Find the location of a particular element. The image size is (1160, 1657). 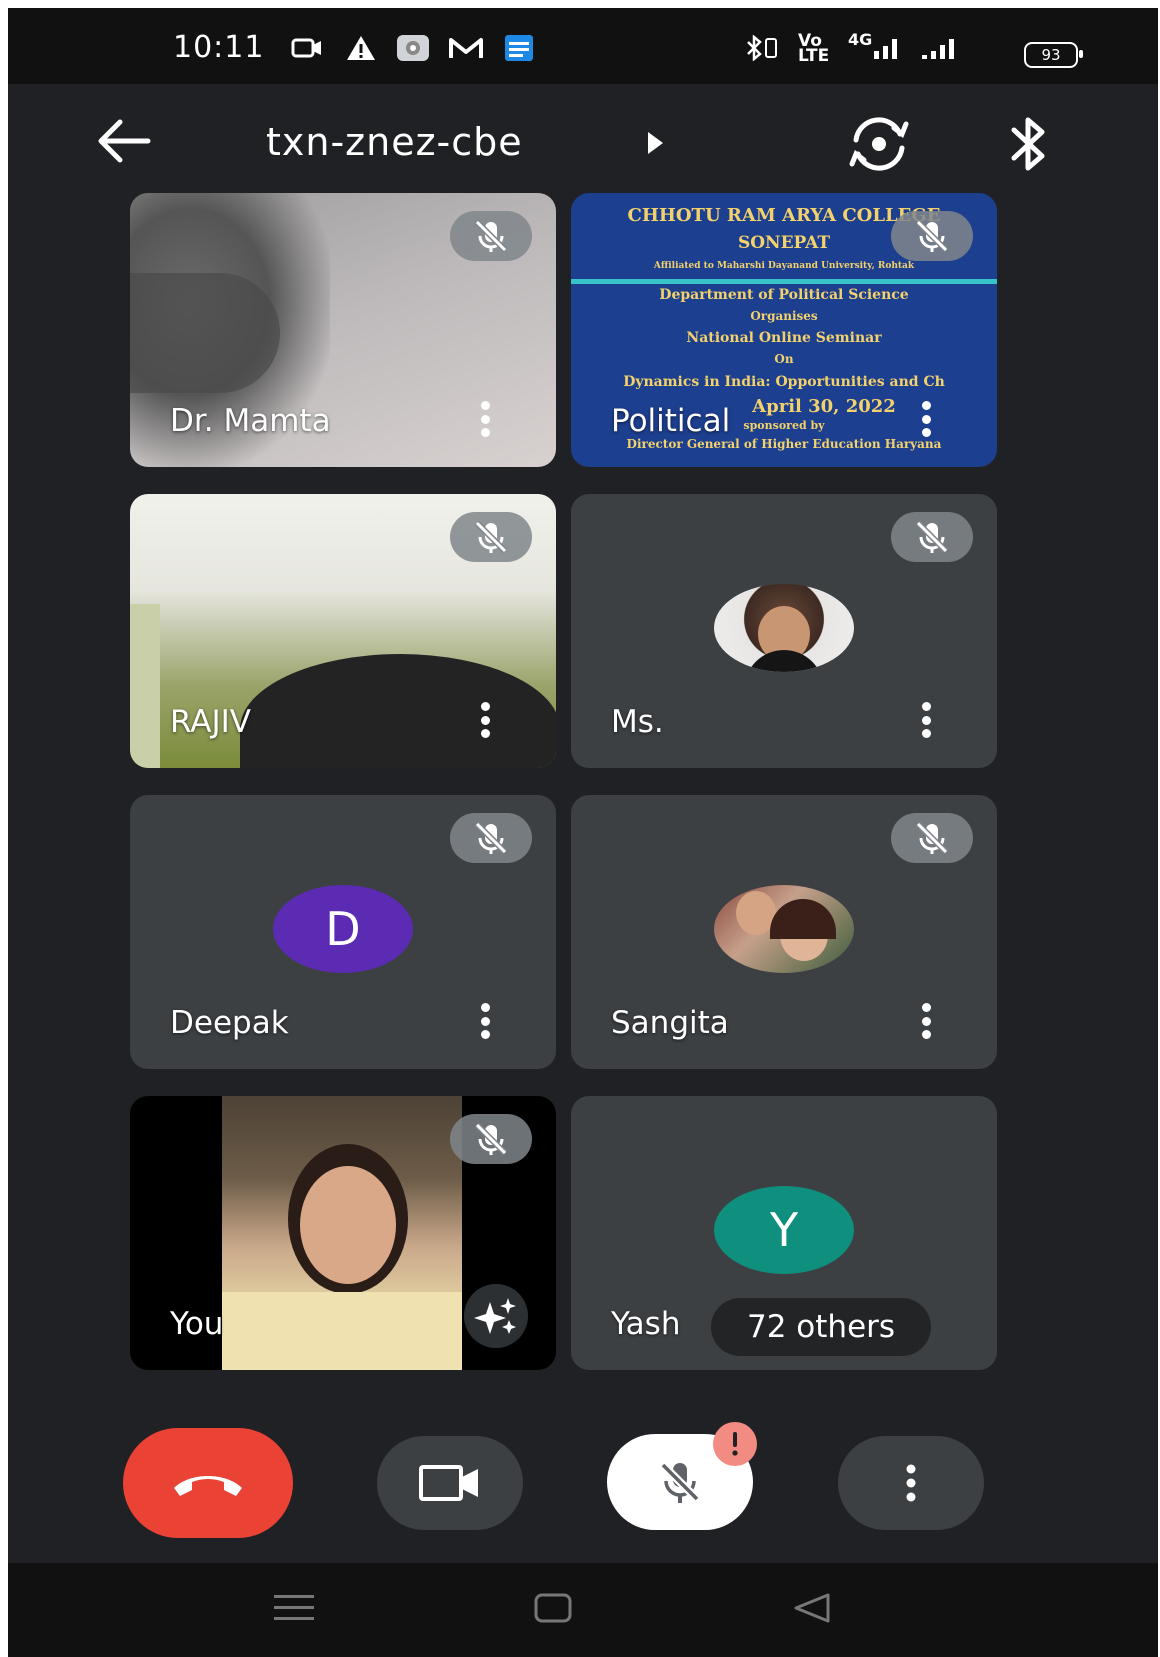

meeting-code: txn-znez-cbe is located at coordinates (394, 142).